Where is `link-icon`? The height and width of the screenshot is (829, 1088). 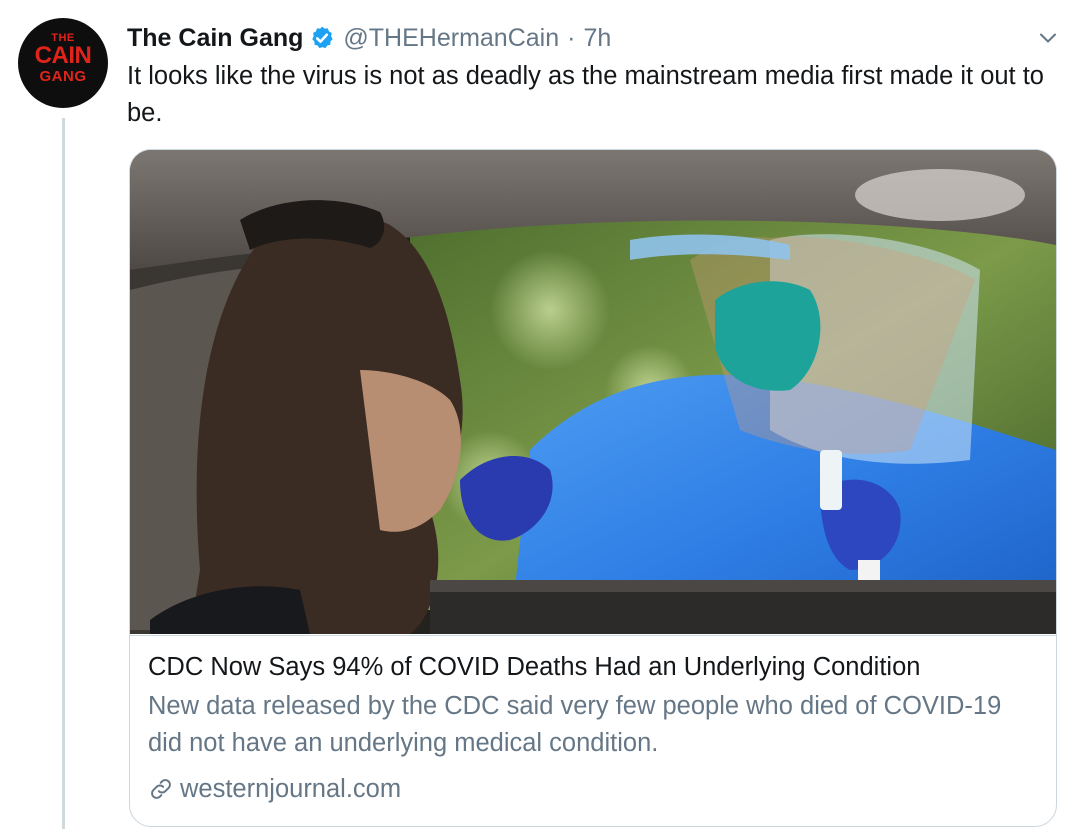
link-icon is located at coordinates (161, 789).